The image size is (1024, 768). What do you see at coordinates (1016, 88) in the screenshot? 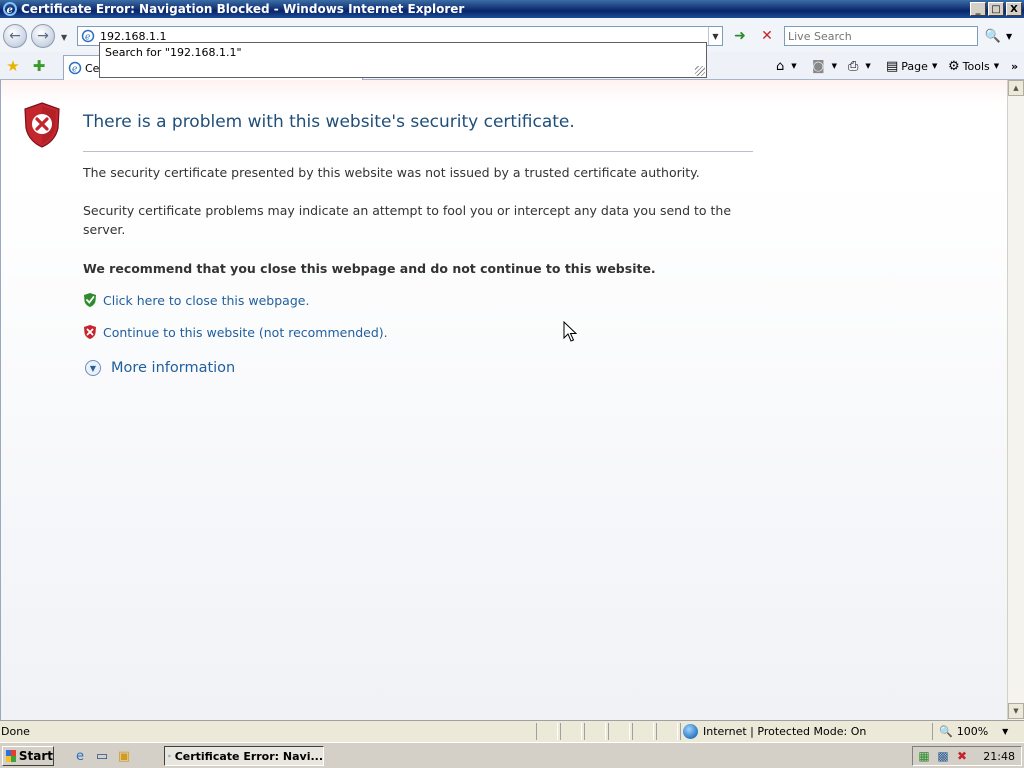
I see `scroll-up-button: ▲` at bounding box center [1016, 88].